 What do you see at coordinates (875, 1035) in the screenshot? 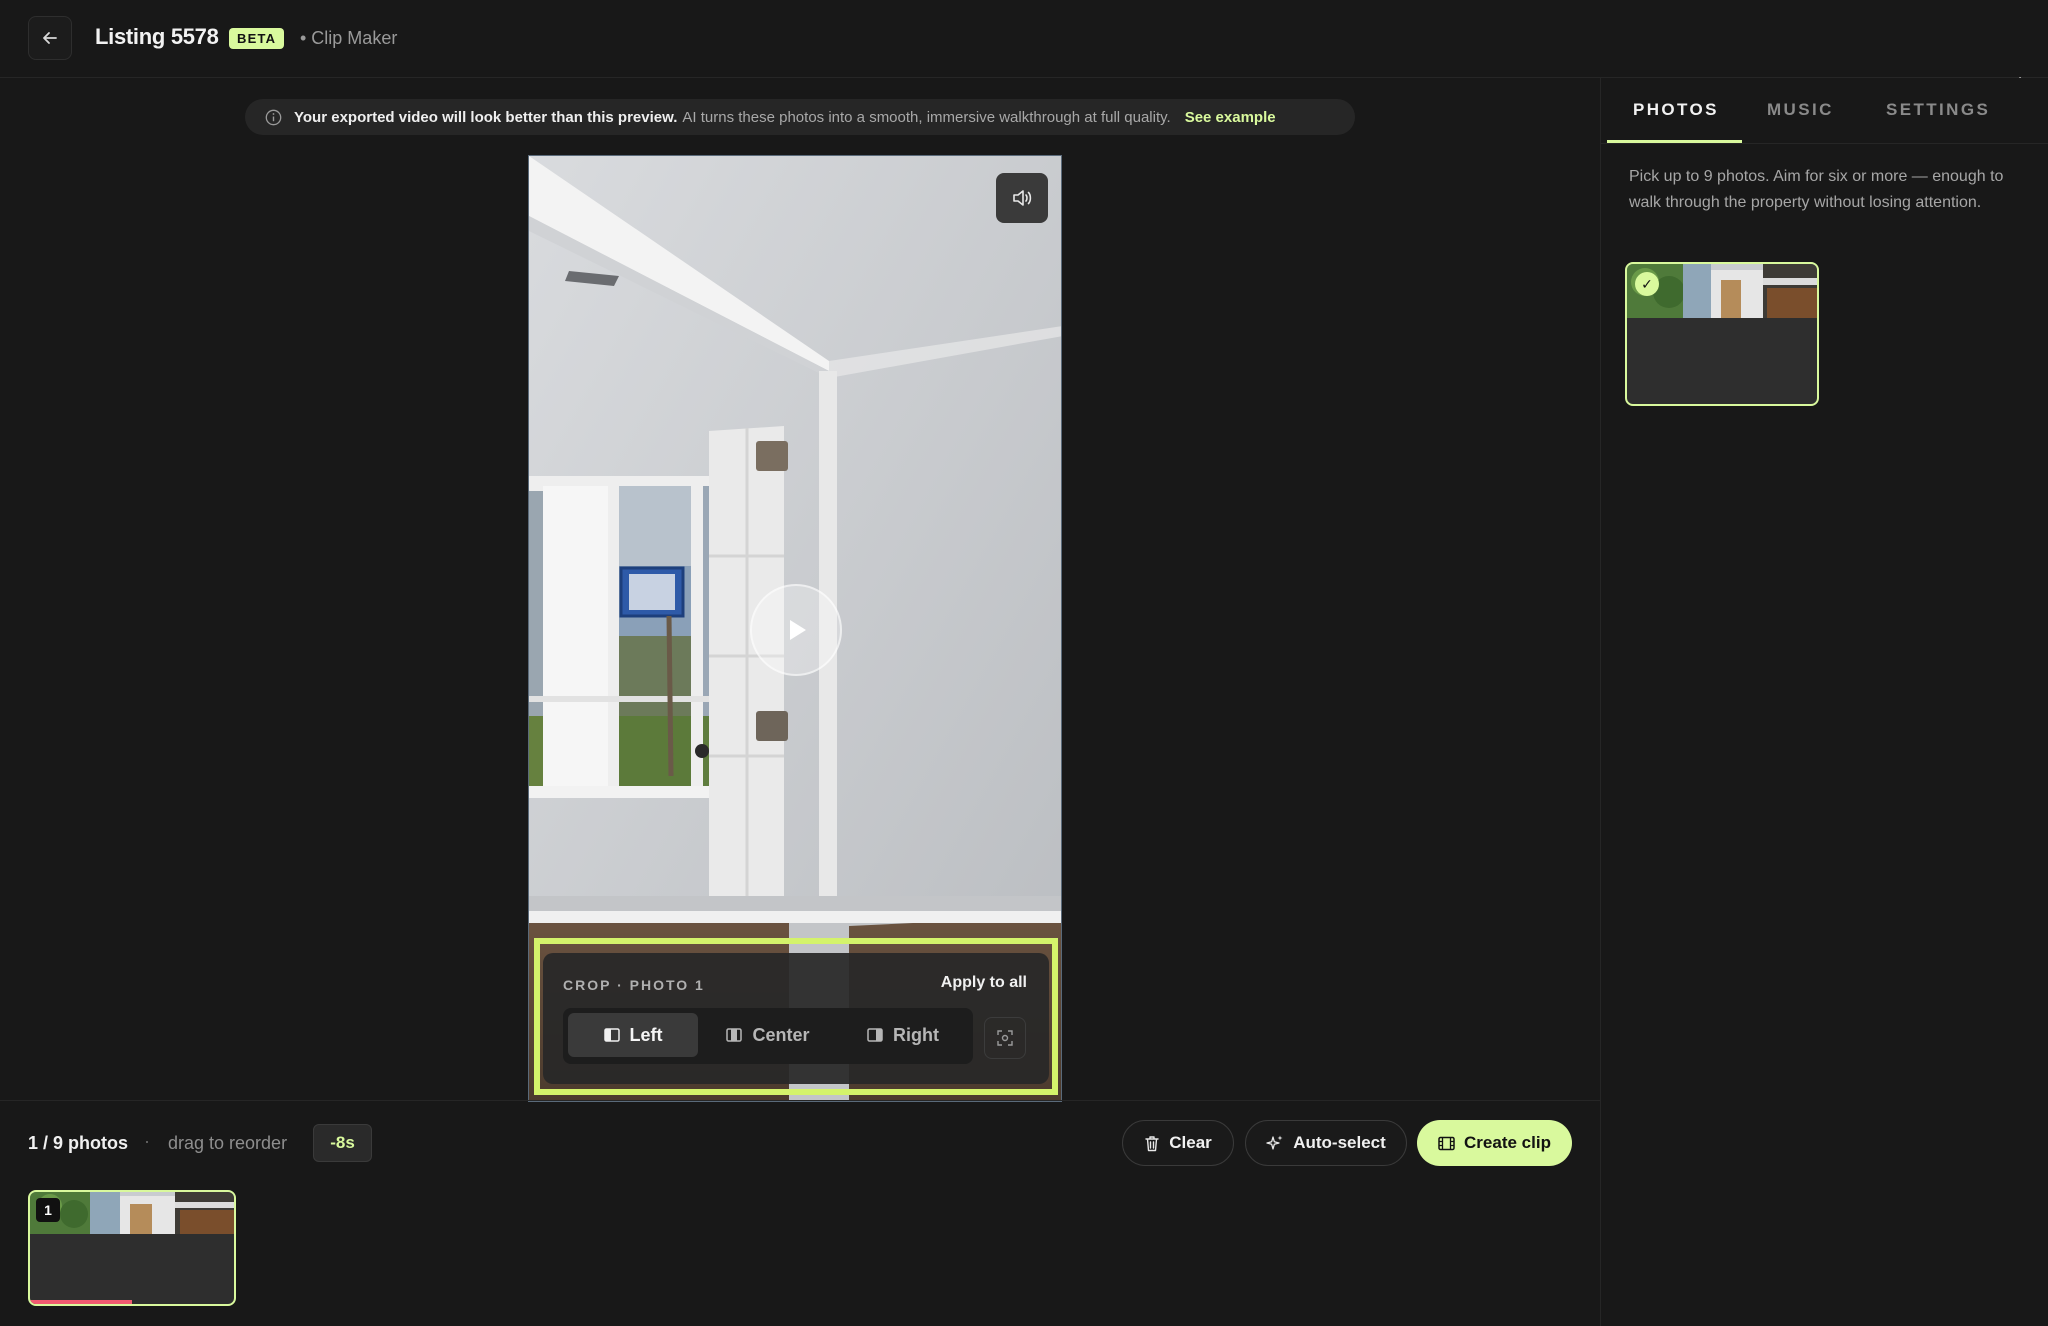
I see `align-right-icon` at bounding box center [875, 1035].